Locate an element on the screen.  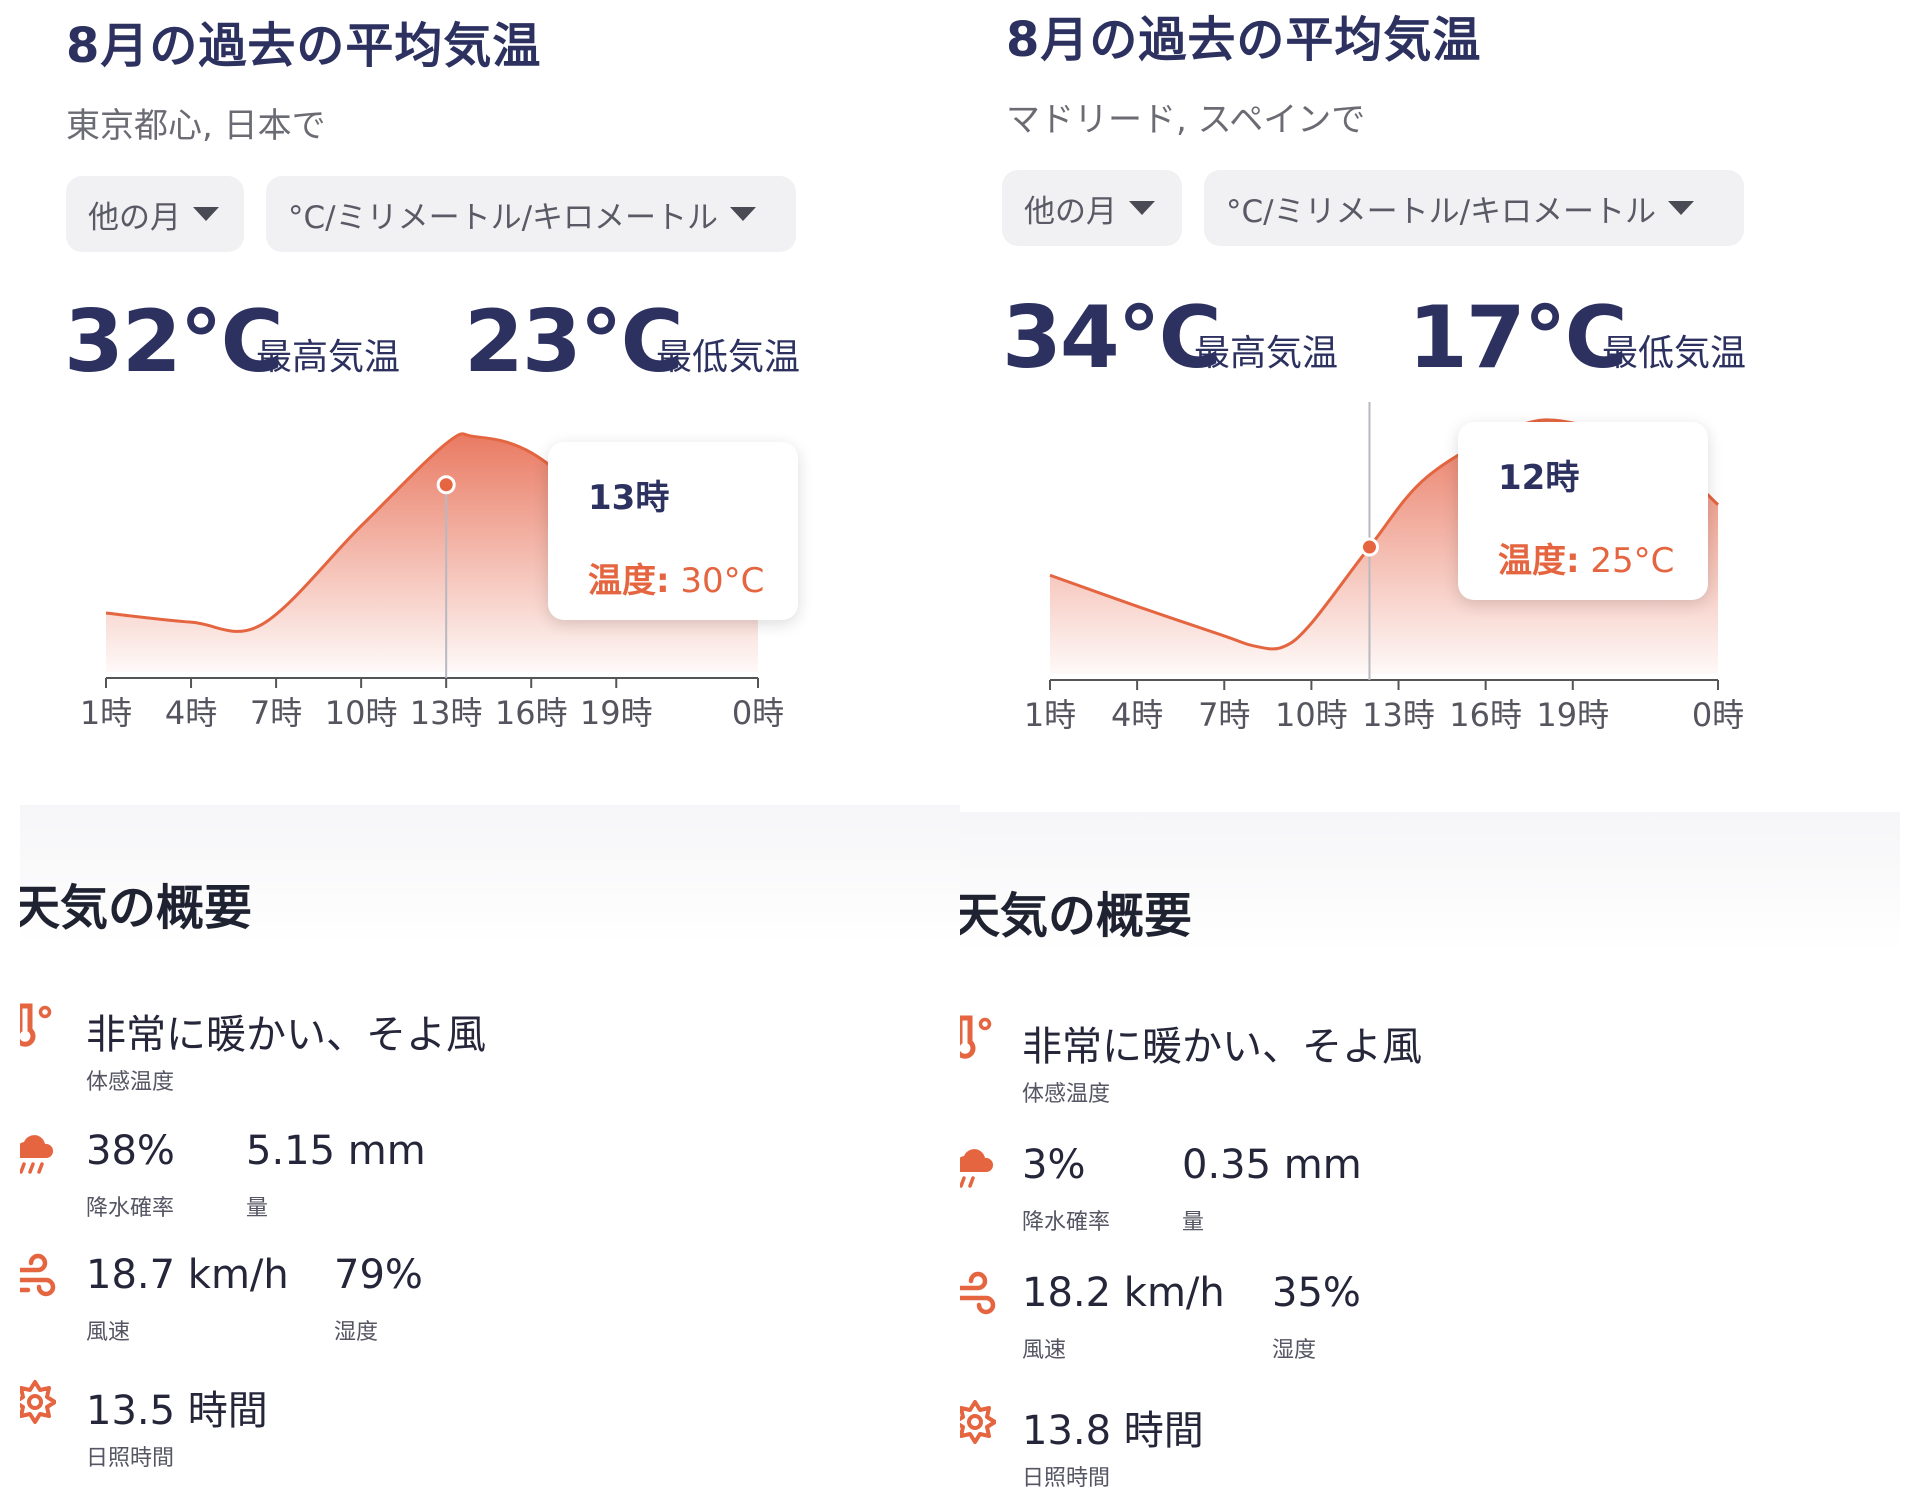
chart-tooltip: 12時 温度: 25°C is located at coordinates (1583, 511).